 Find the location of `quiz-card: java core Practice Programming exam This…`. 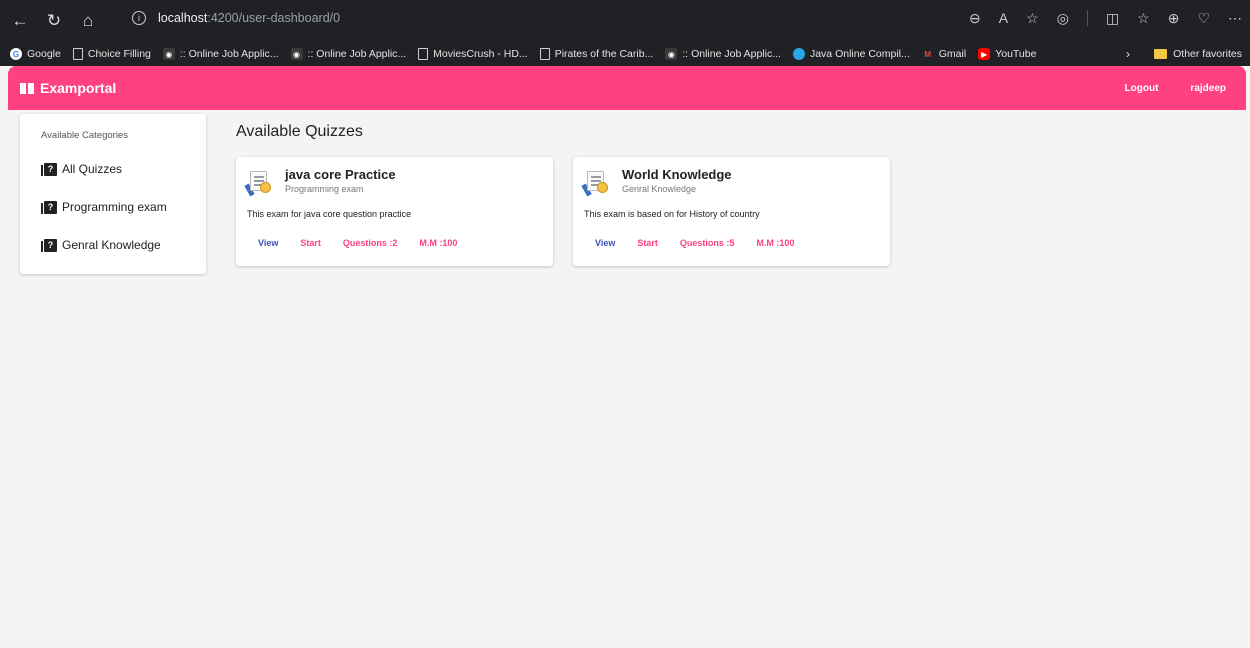

quiz-card: java core Practice Programming exam This… is located at coordinates (394, 211).